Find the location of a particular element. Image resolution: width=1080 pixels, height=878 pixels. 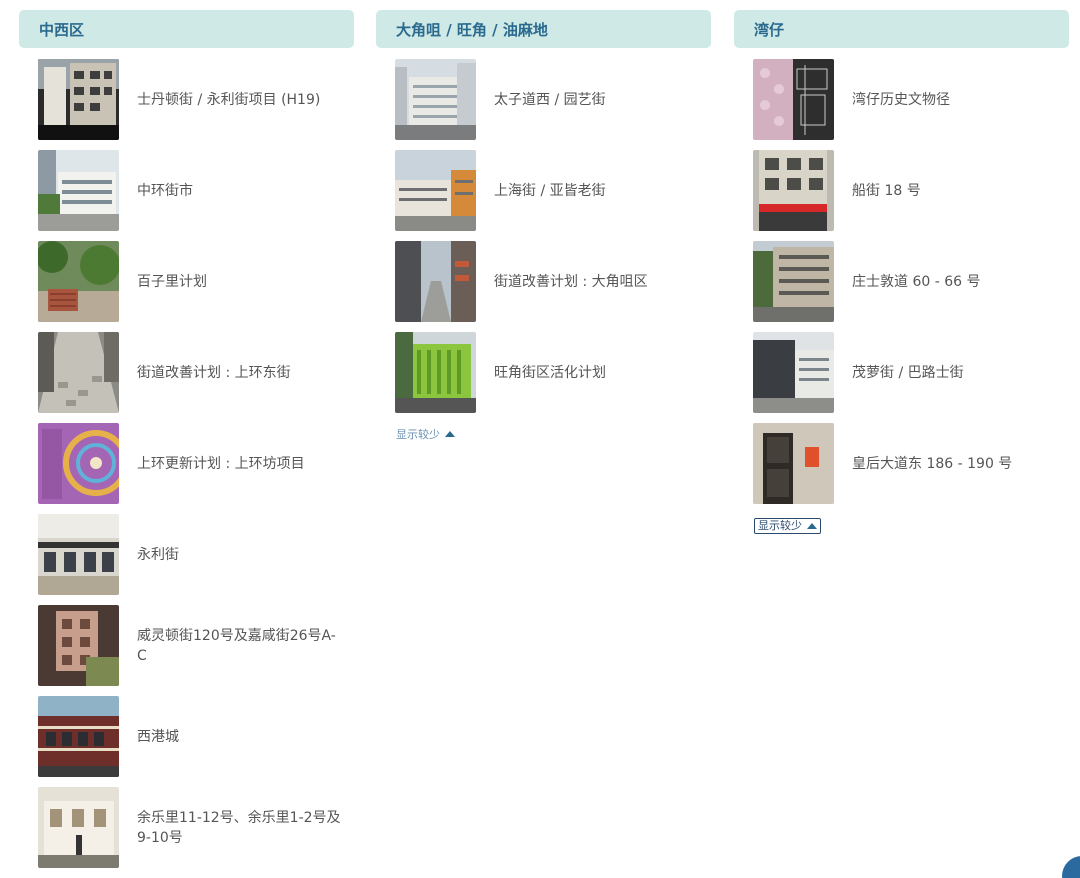

project-label: 茂萝街 / 巴路士街 is located at coordinates (908, 373).